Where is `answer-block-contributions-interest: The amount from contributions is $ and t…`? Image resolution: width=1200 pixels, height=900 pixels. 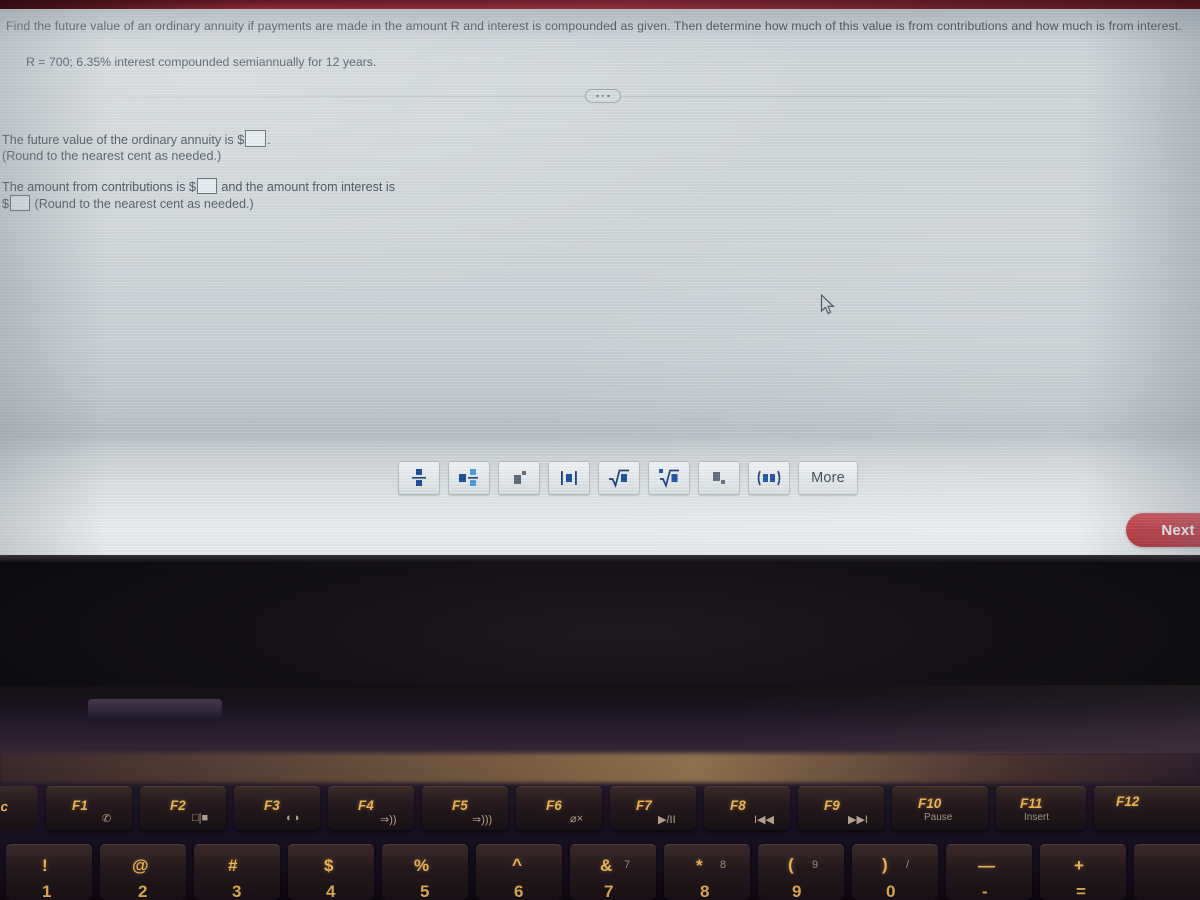
answer-block-contributions-interest: The amount from contributions is $ and t… is located at coordinates (198, 195).